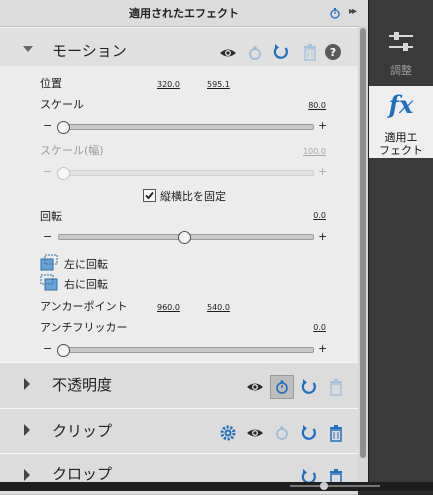 Image resolution: width=433 pixels, height=495 pixels. I want to click on rotation-label: 回転, so click(51, 216).